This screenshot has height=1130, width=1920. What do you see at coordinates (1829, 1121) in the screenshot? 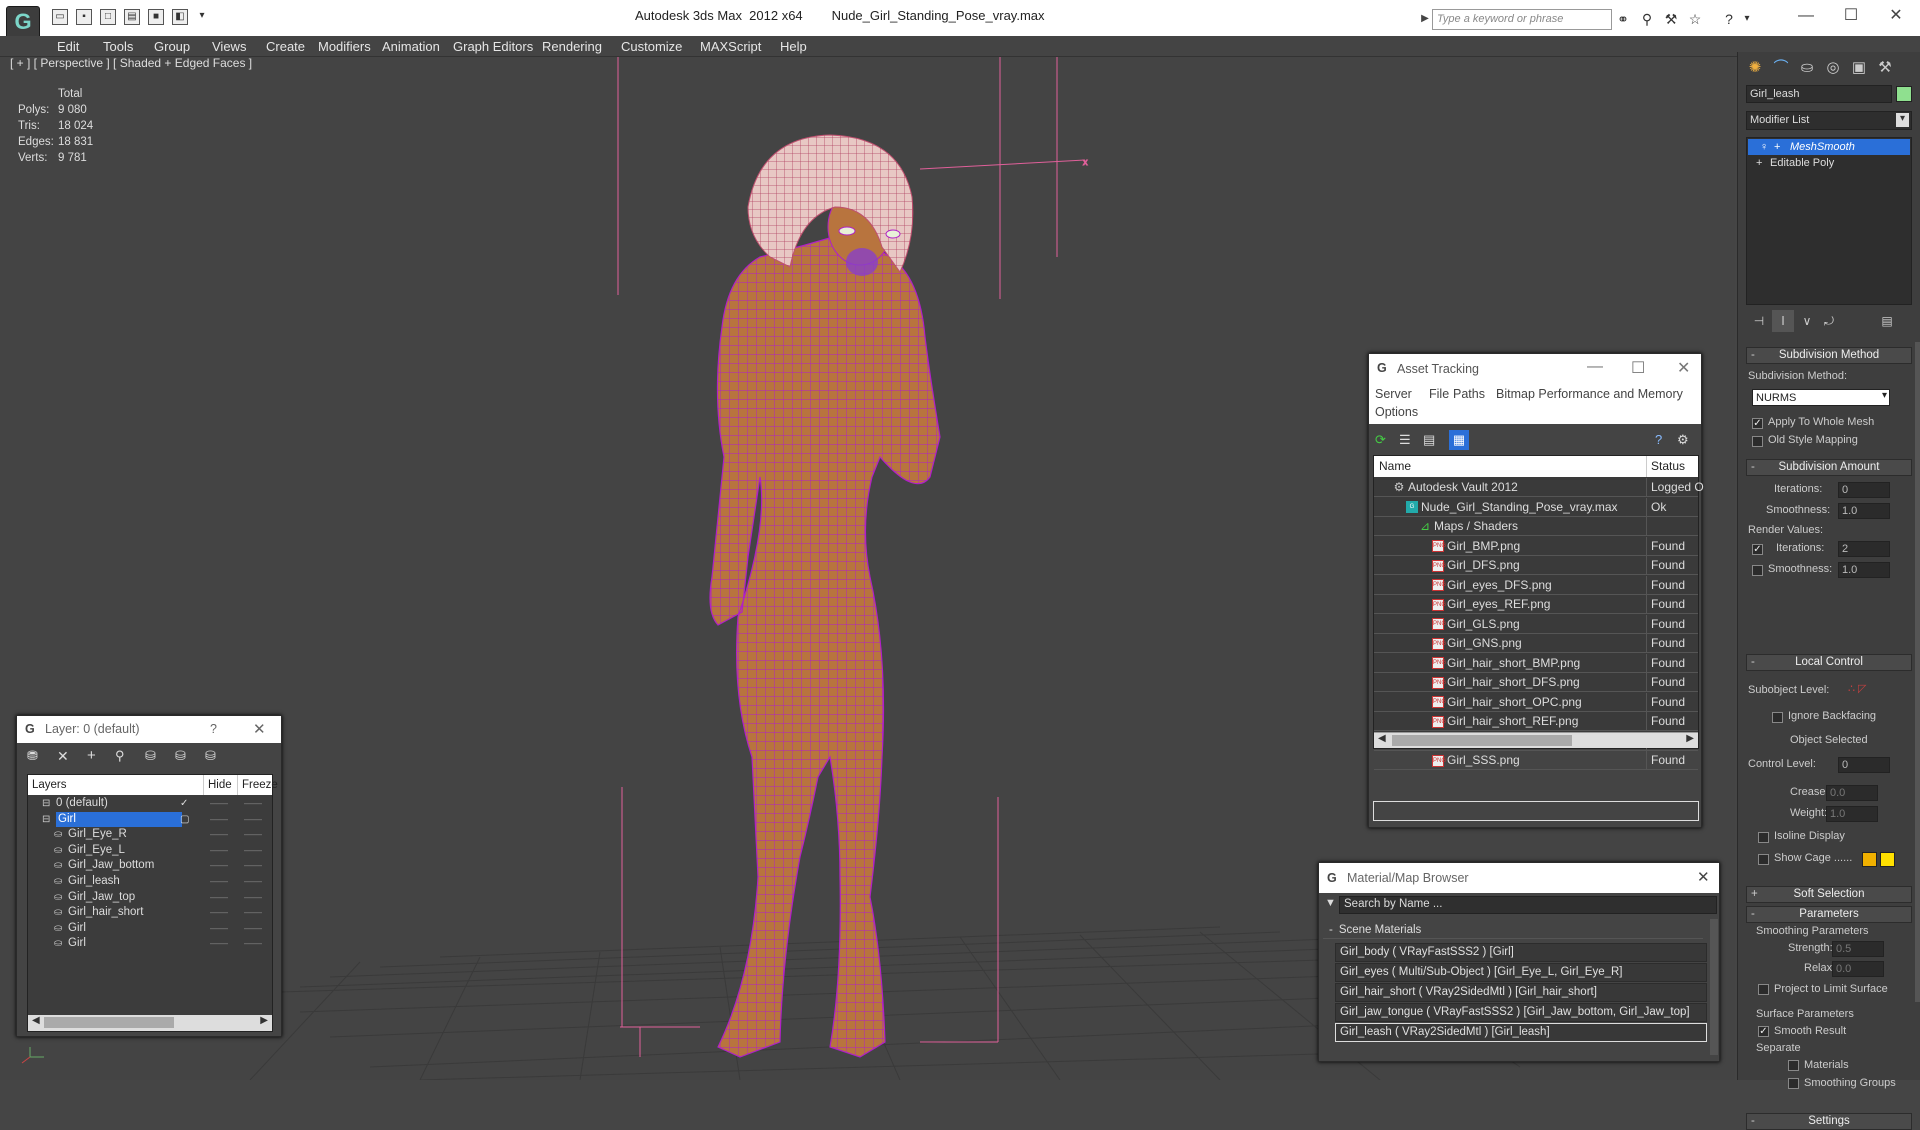
I see `rollout-settings: - Settings` at bounding box center [1829, 1121].